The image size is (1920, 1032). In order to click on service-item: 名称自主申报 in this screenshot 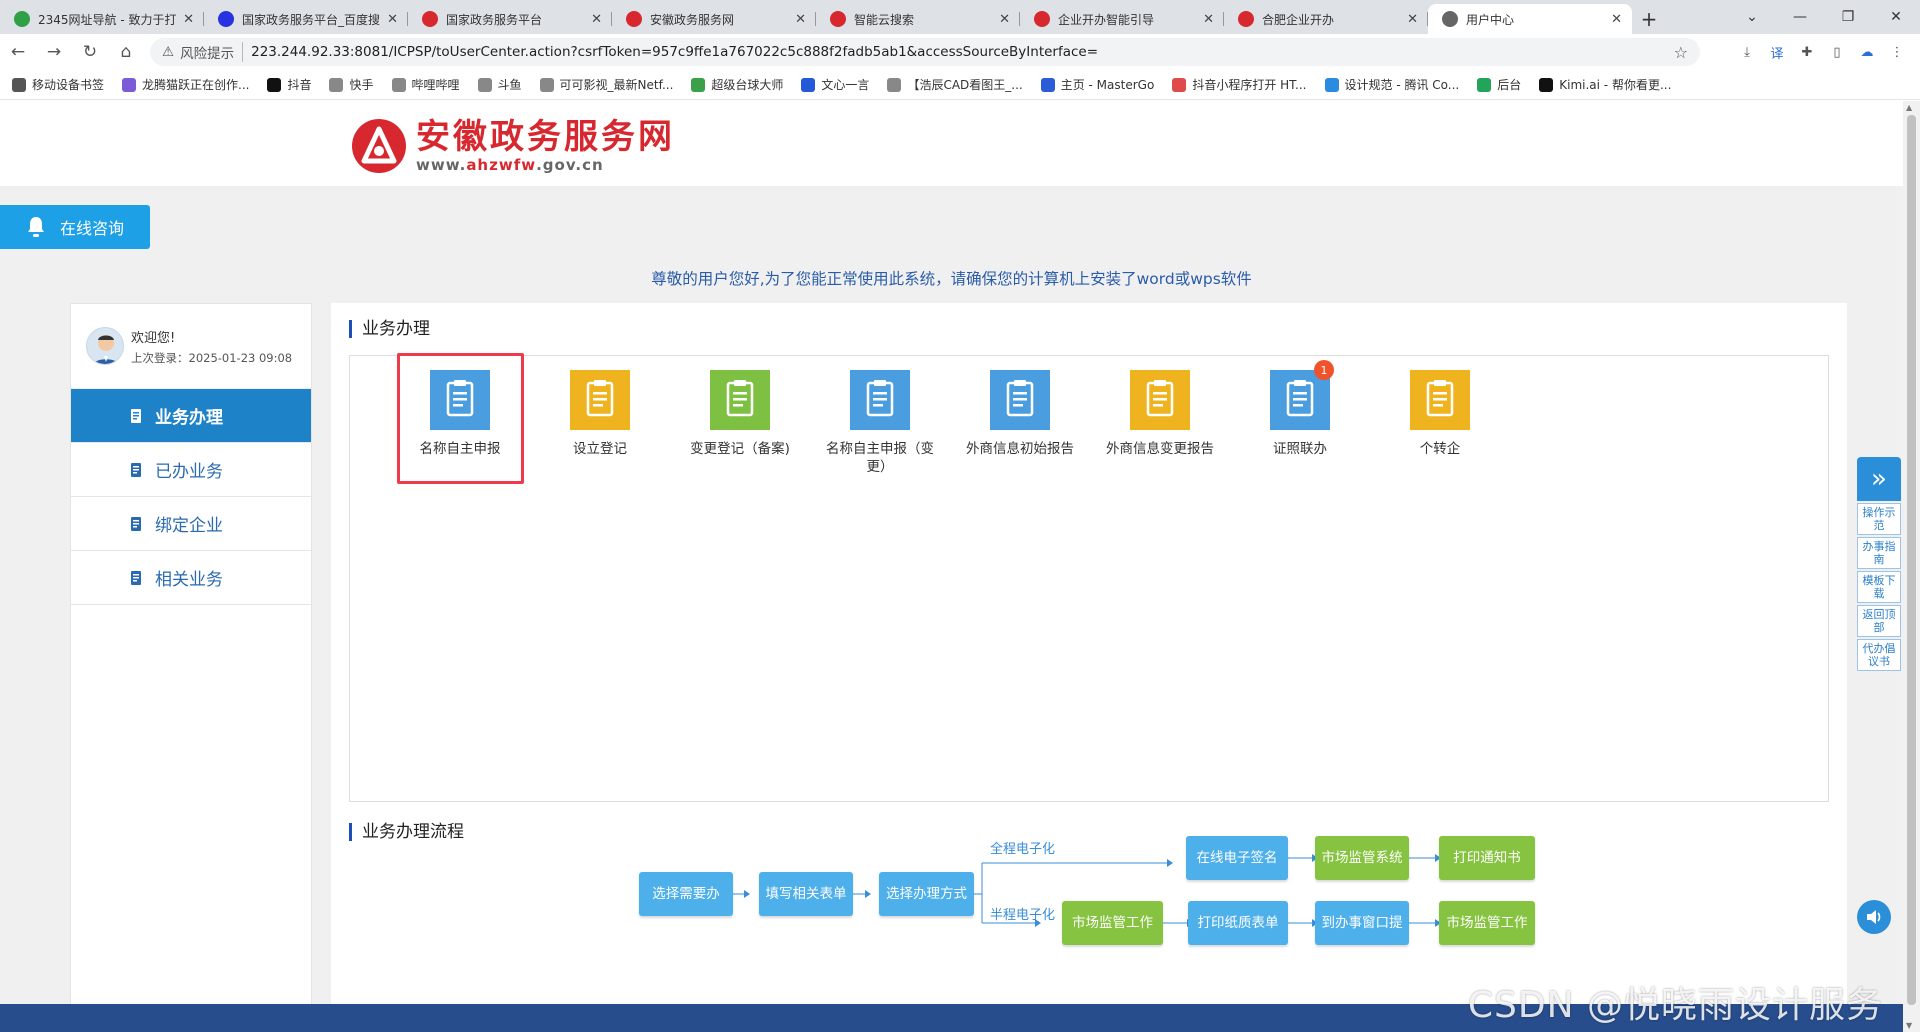, I will do `click(460, 414)`.